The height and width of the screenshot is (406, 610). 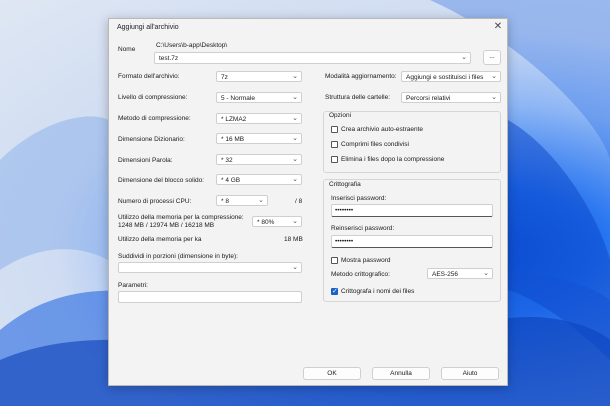 I want to click on dict-select: * 16 MB ⌄, so click(x=259, y=138).